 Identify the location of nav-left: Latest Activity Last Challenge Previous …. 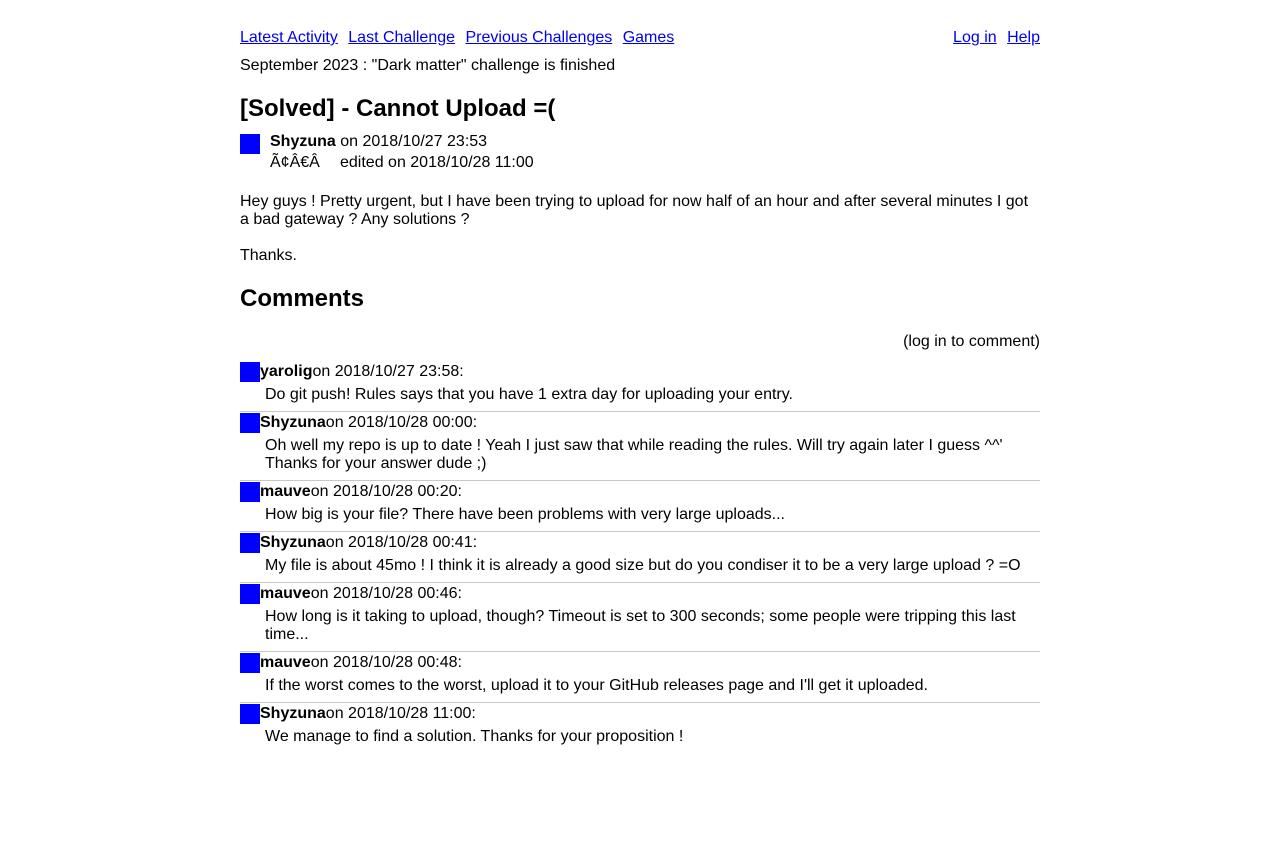
(460, 38).